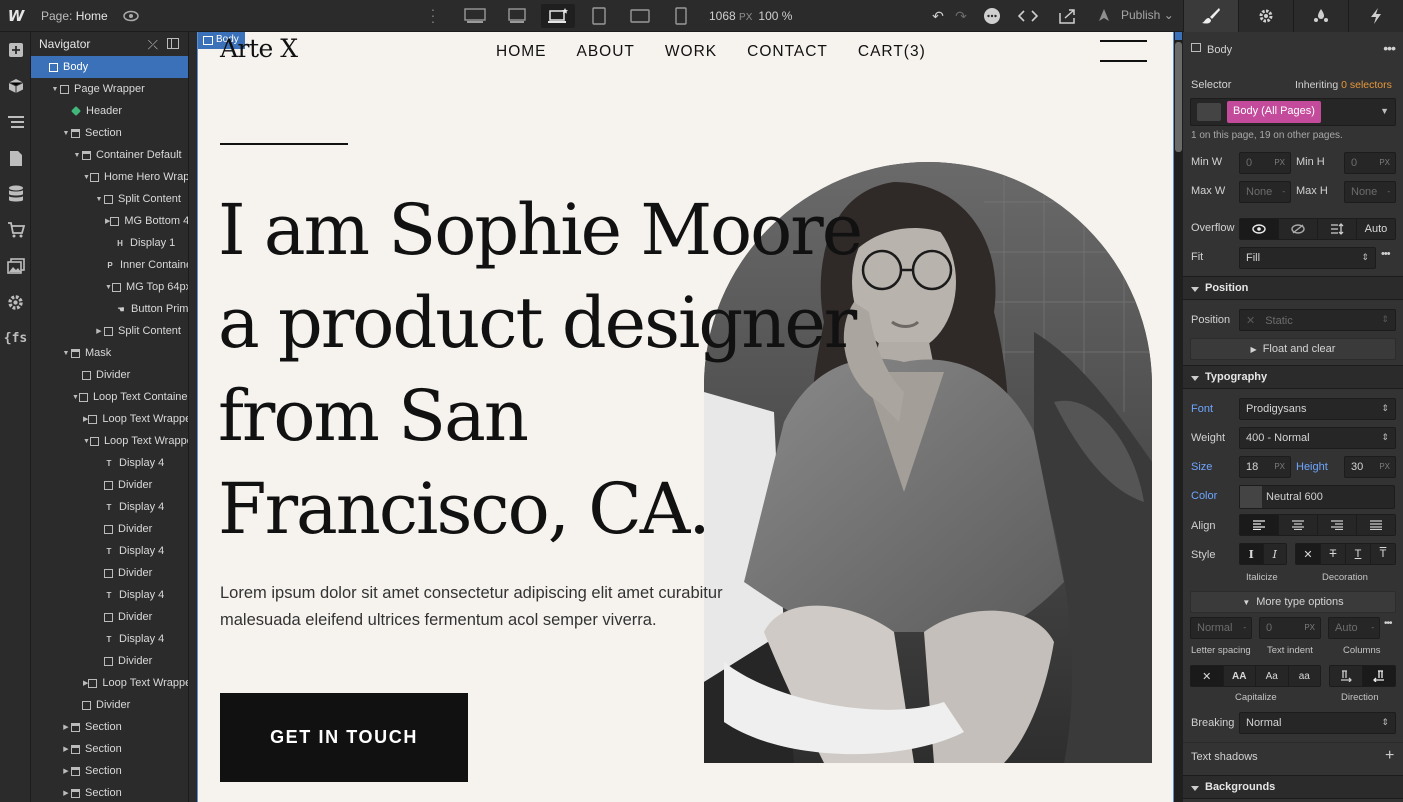 This screenshot has height=802, width=1403. I want to click on navigator-row: ☚ Button Primary, so click(109, 309).